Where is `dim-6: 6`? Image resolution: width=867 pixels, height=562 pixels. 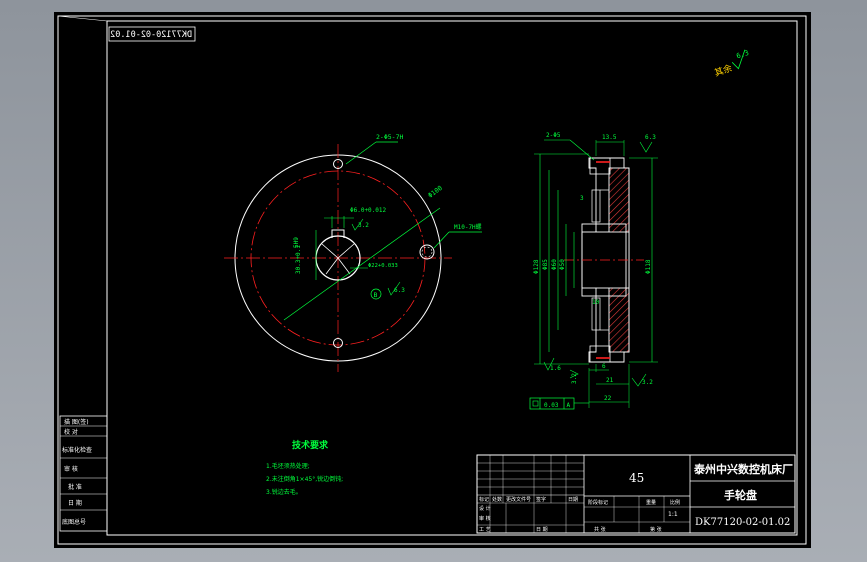
dim-6: 6 is located at coordinates (604, 366).